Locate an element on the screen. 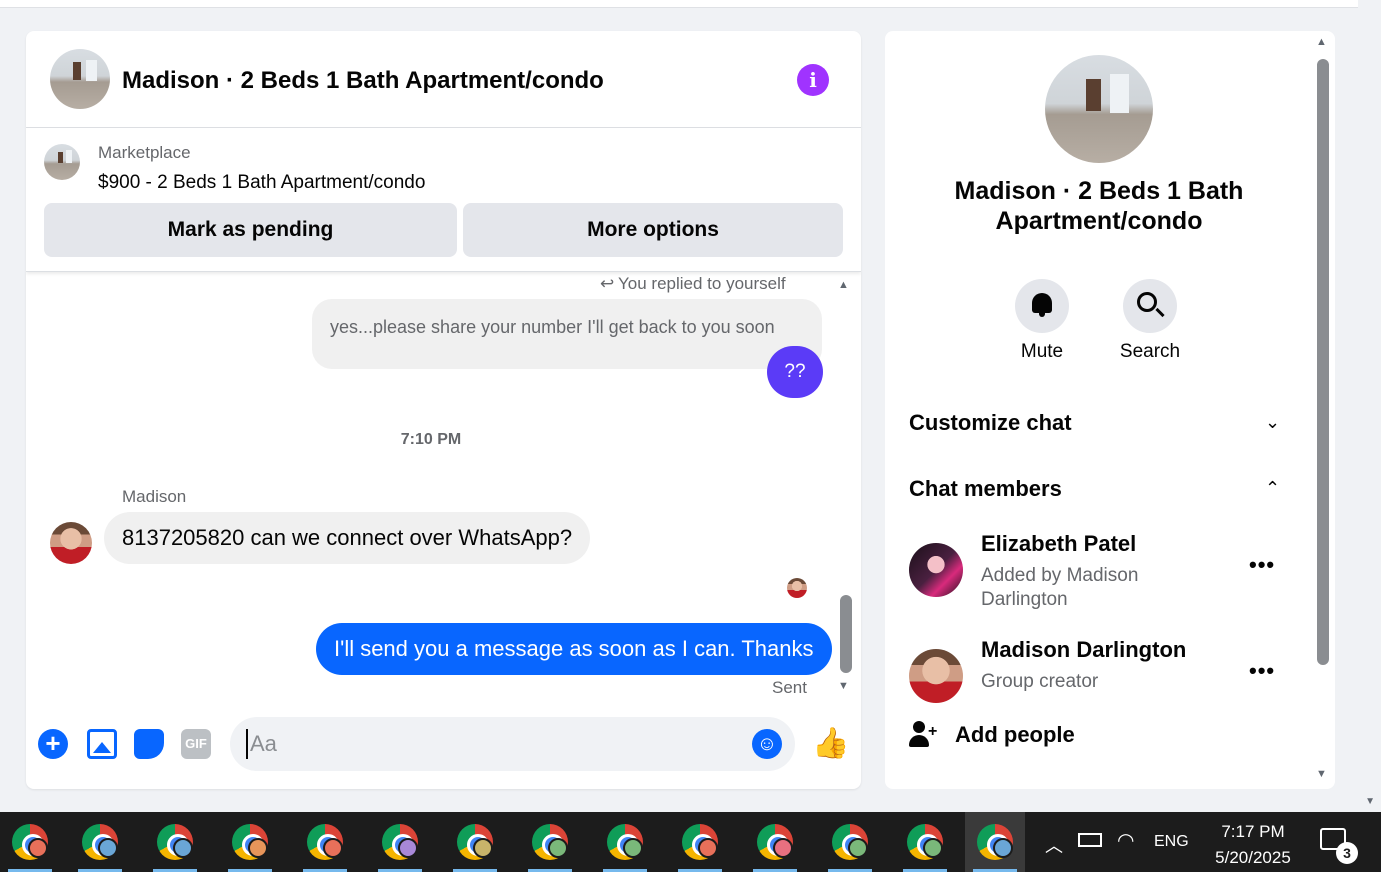 The width and height of the screenshot is (1381, 872). reply-note-text: You replied to yourself is located at coordinates (702, 283).